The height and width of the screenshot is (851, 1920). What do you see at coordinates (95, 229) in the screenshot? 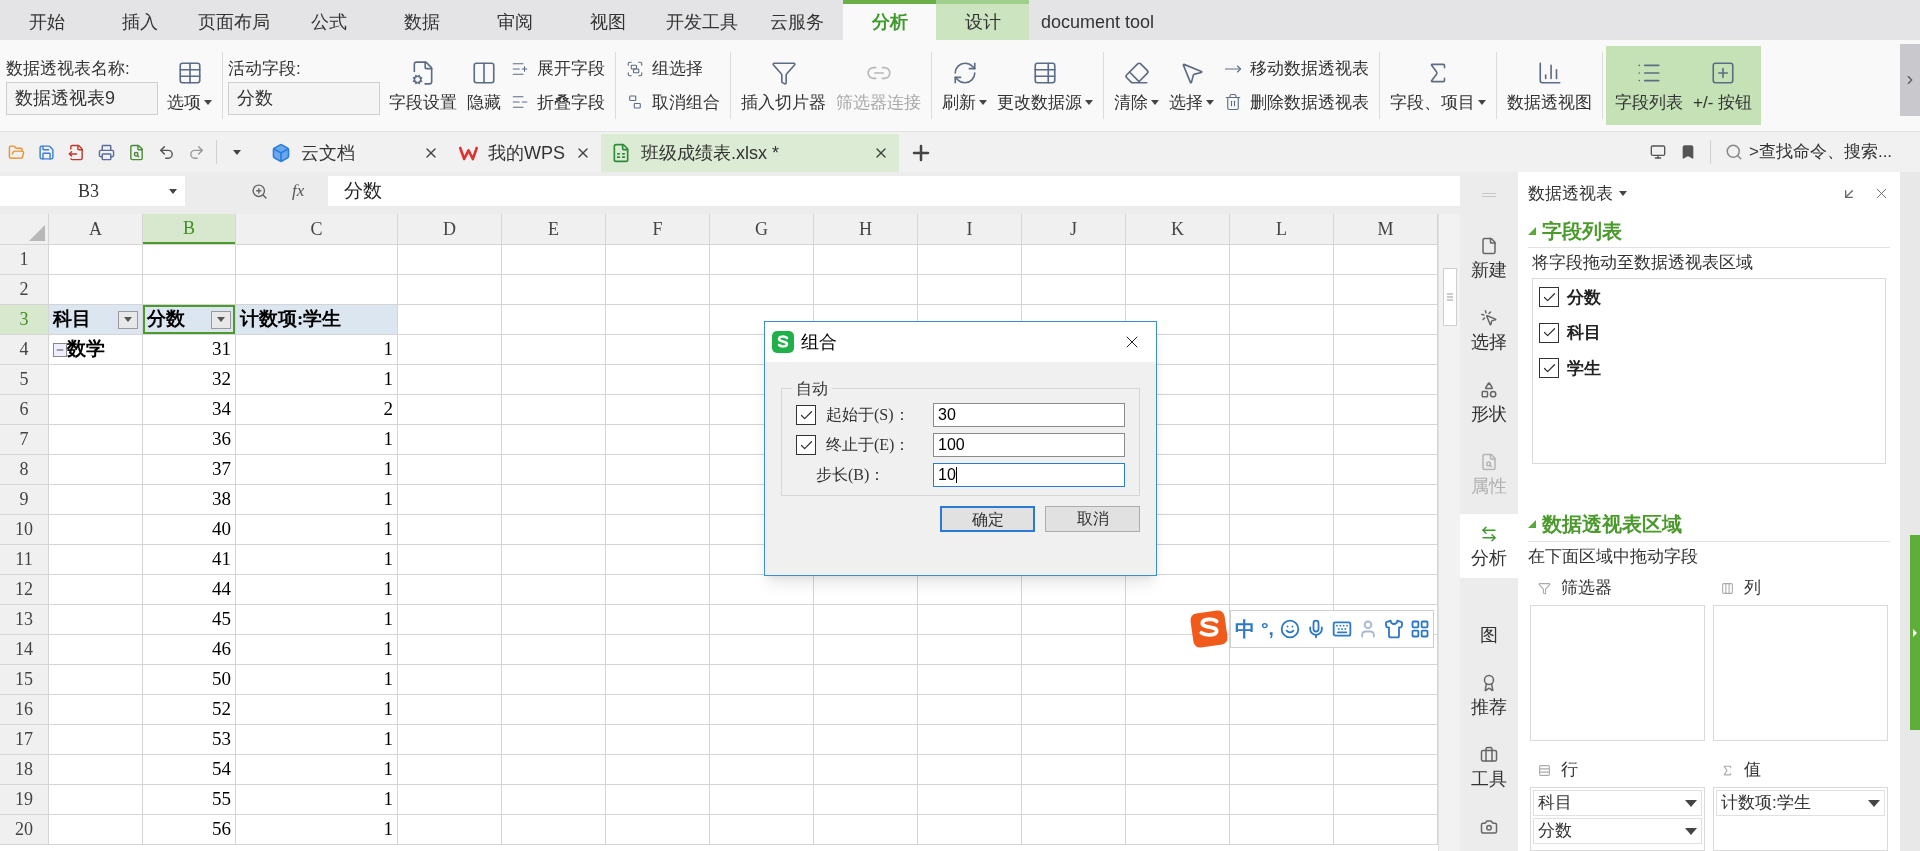
I see `column-header: A` at bounding box center [95, 229].